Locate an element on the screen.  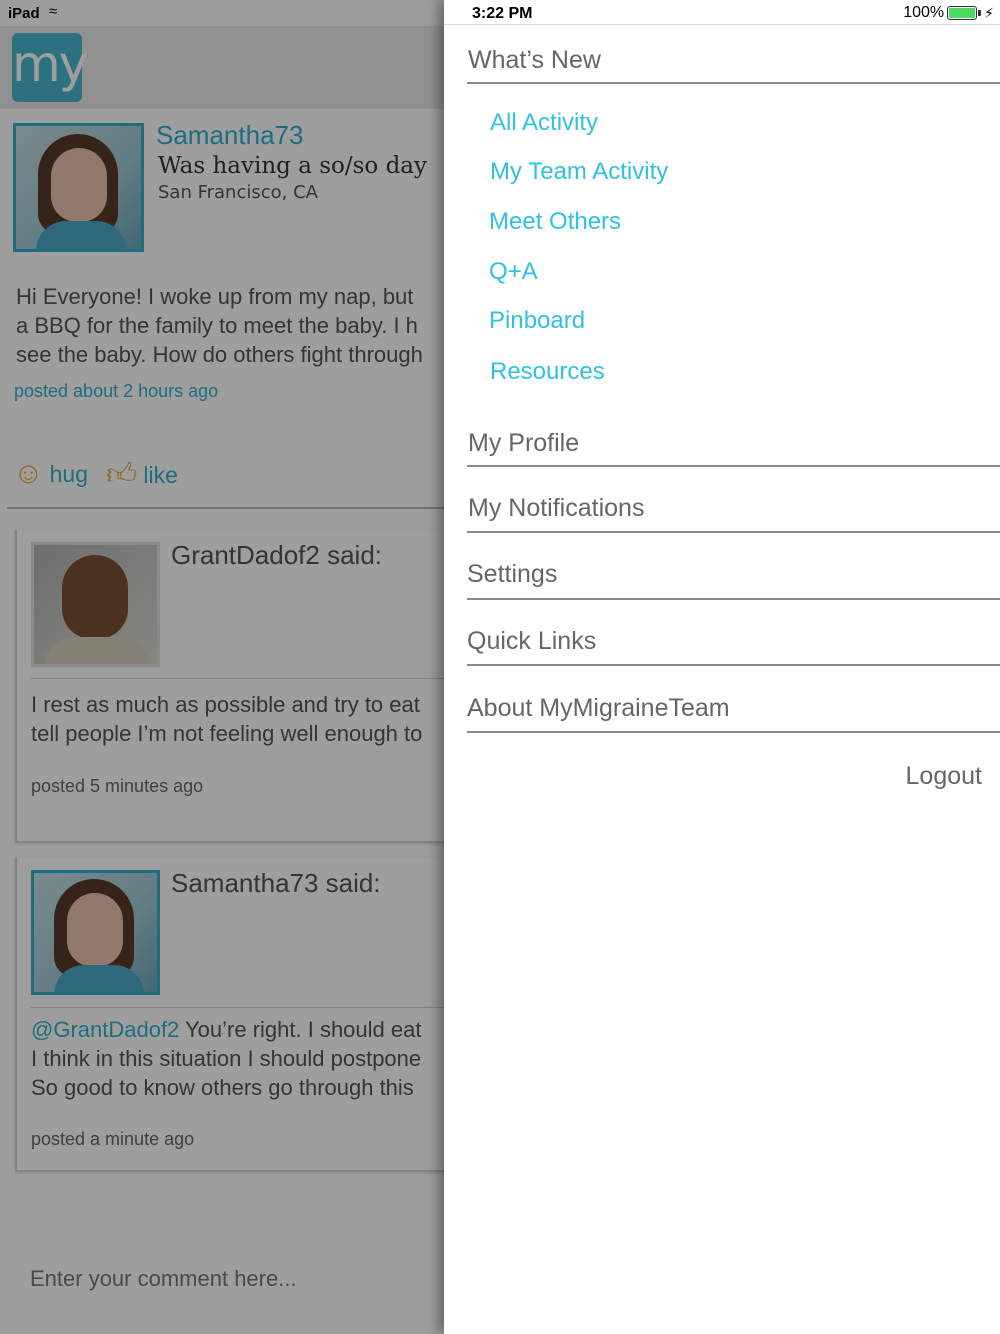
section-my-notifications: My Notifications is located at coordinates (556, 508).